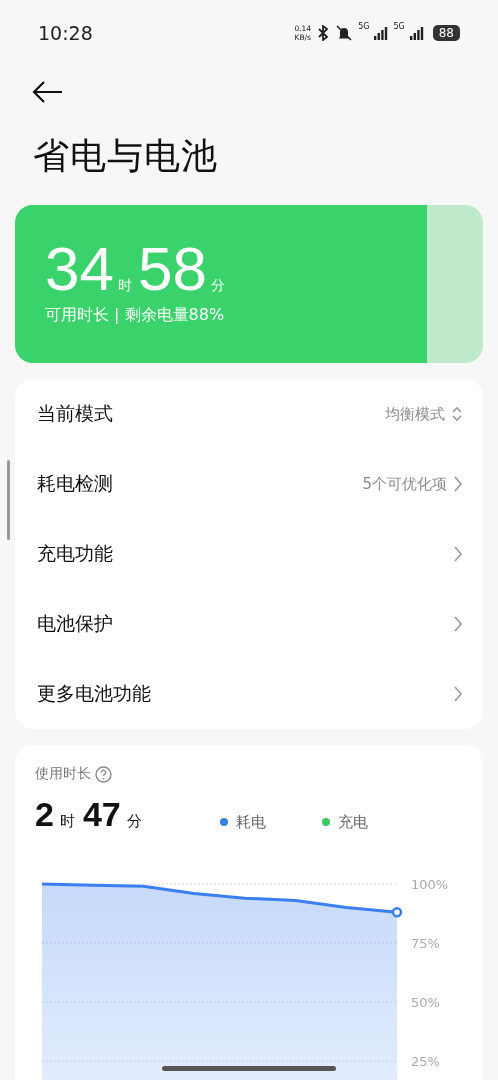 The width and height of the screenshot is (498, 1080). What do you see at coordinates (446, 33) in the screenshot?
I see `battery-indicator: 88` at bounding box center [446, 33].